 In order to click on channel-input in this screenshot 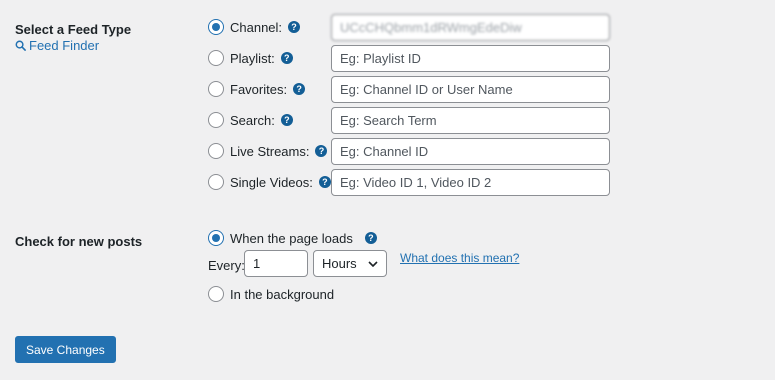, I will do `click(470, 27)`.